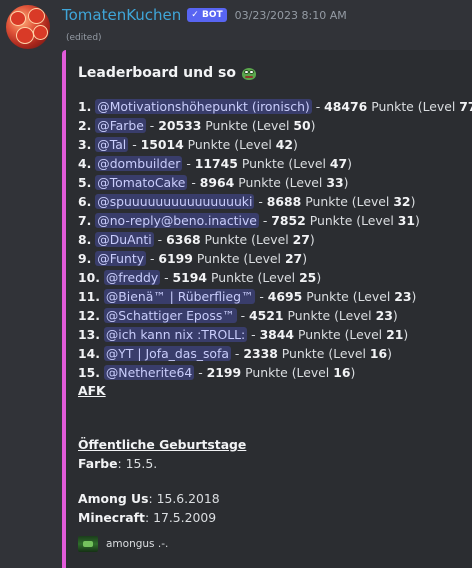 The height and width of the screenshot is (568, 472). Describe the element at coordinates (157, 73) in the screenshot. I see `embed-title-text: Leaderboard und so` at that location.